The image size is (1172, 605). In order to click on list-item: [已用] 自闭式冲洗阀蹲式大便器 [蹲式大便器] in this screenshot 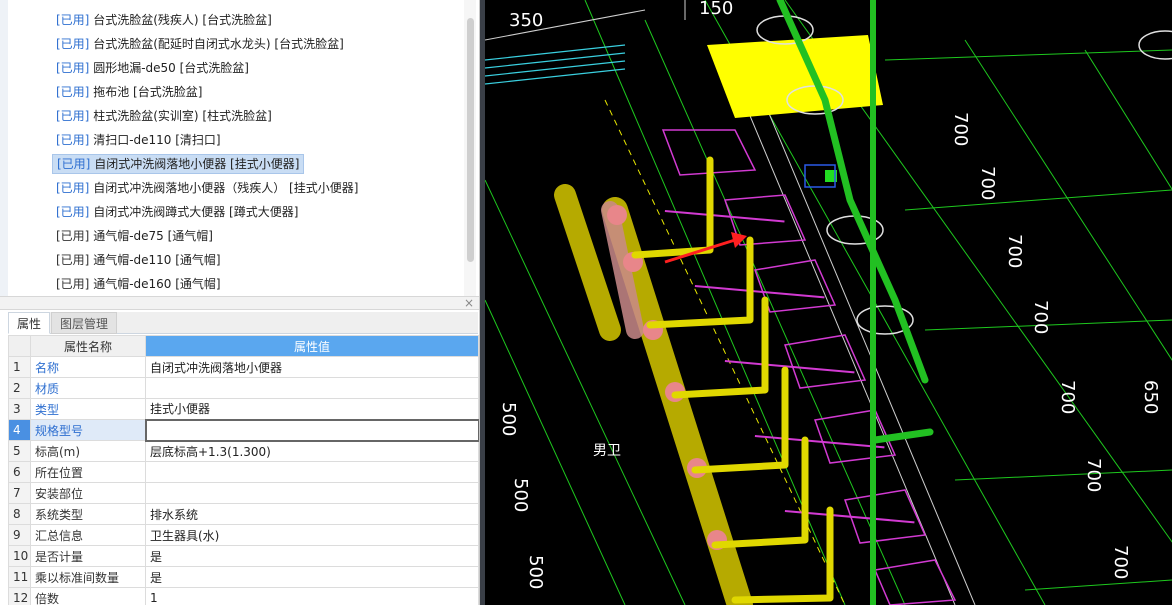, I will do `click(177, 212)`.